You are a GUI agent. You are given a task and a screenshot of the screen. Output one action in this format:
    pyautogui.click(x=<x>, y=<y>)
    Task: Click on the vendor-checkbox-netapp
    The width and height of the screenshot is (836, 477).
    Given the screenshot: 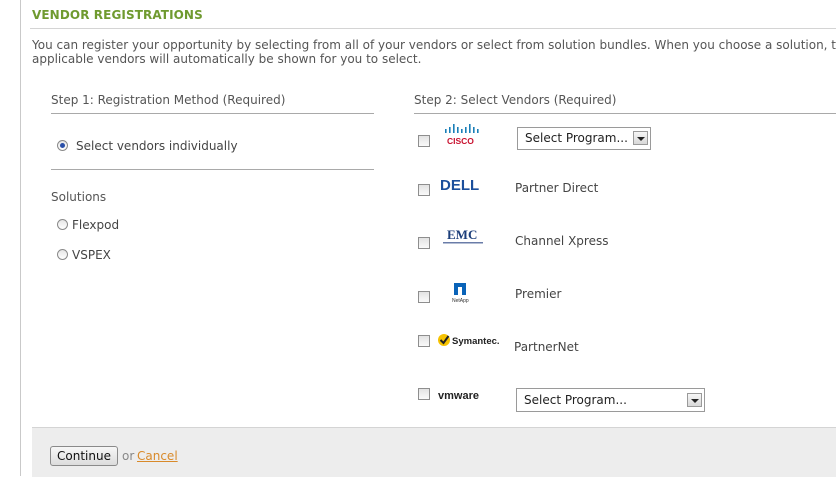 What is the action you would take?
    pyautogui.click(x=424, y=297)
    